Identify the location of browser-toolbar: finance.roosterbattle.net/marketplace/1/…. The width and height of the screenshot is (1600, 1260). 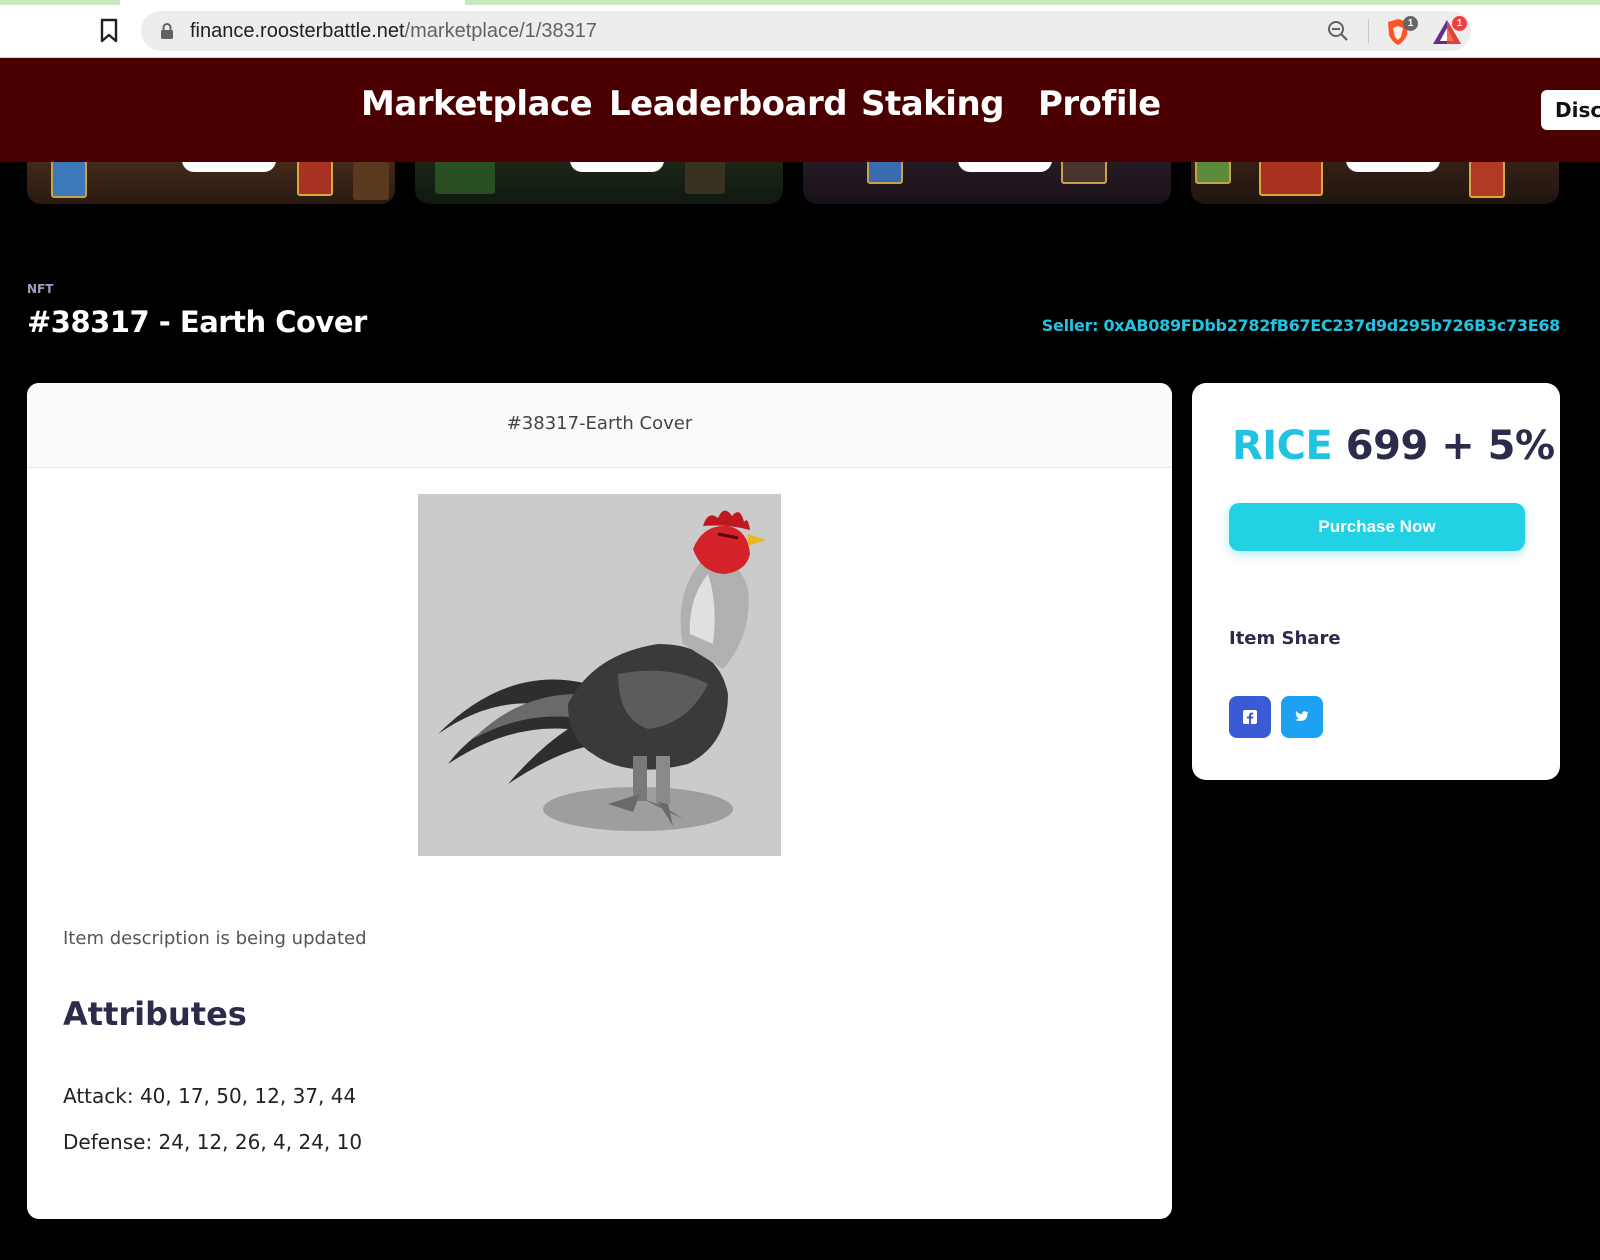
(800, 29).